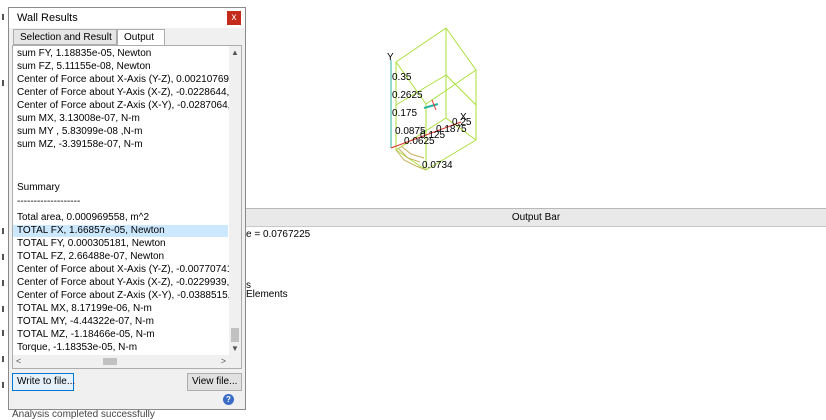  Describe the element at coordinates (120, 231) in the screenshot. I see `summary-line-selected: TOTAL FX, 1.66857e-05, Newton` at that location.